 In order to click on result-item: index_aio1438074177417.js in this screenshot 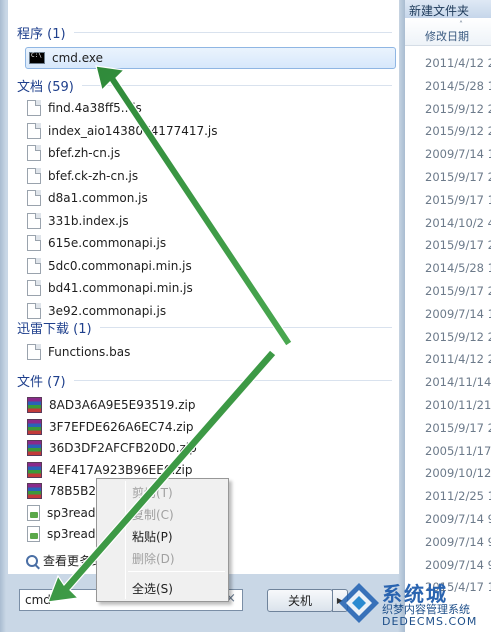, I will do `click(122, 131)`.